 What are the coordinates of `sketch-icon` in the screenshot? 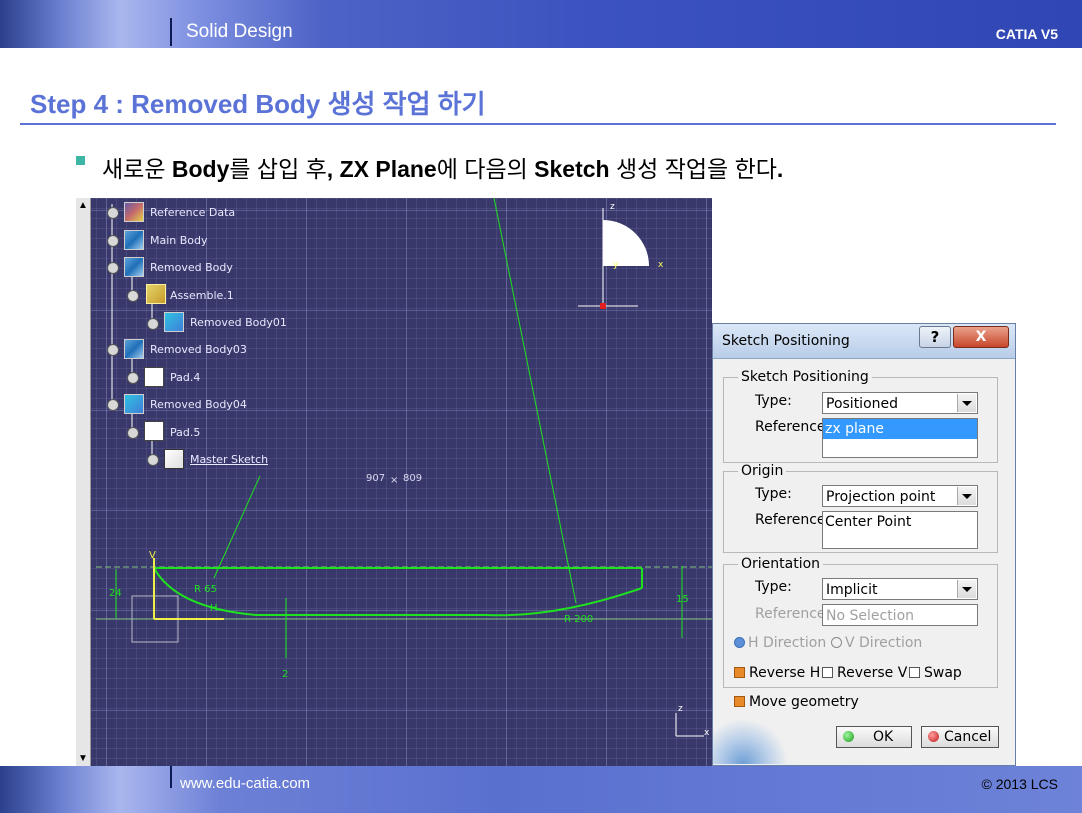 It's located at (174, 459).